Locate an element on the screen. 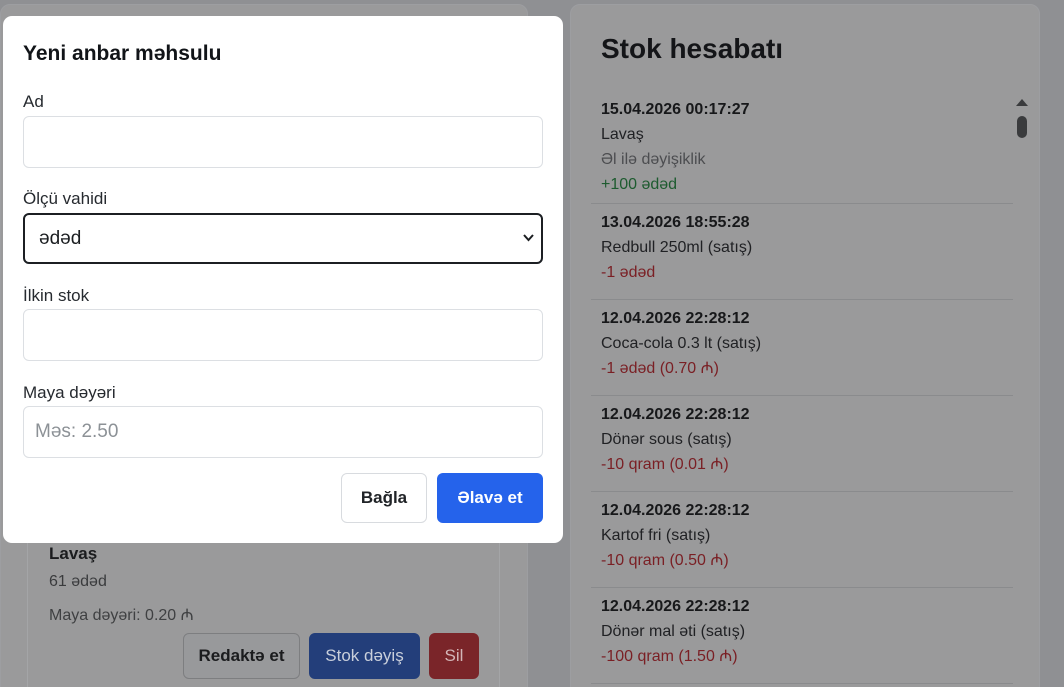 The image size is (1064, 687). entry-delta: -10 qram (0.01 ₼) is located at coordinates (665, 464).